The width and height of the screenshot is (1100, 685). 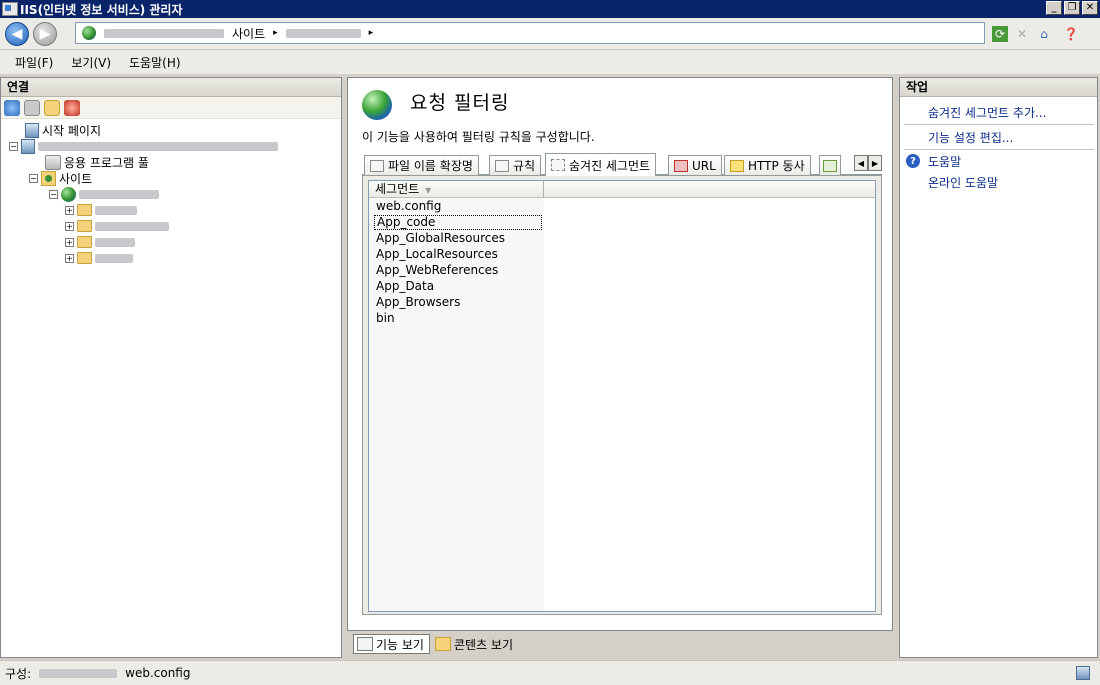 What do you see at coordinates (164, 33) in the screenshot?
I see `redacted-server-name` at bounding box center [164, 33].